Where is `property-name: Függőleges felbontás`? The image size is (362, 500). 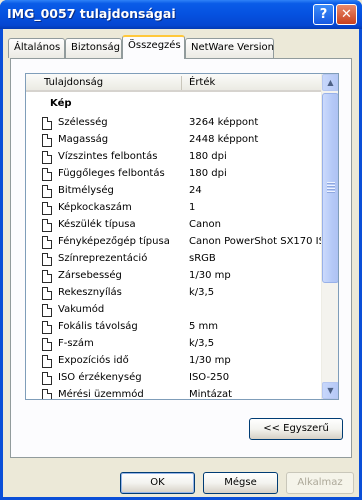
property-name: Függőleges felbontás is located at coordinates (111, 173).